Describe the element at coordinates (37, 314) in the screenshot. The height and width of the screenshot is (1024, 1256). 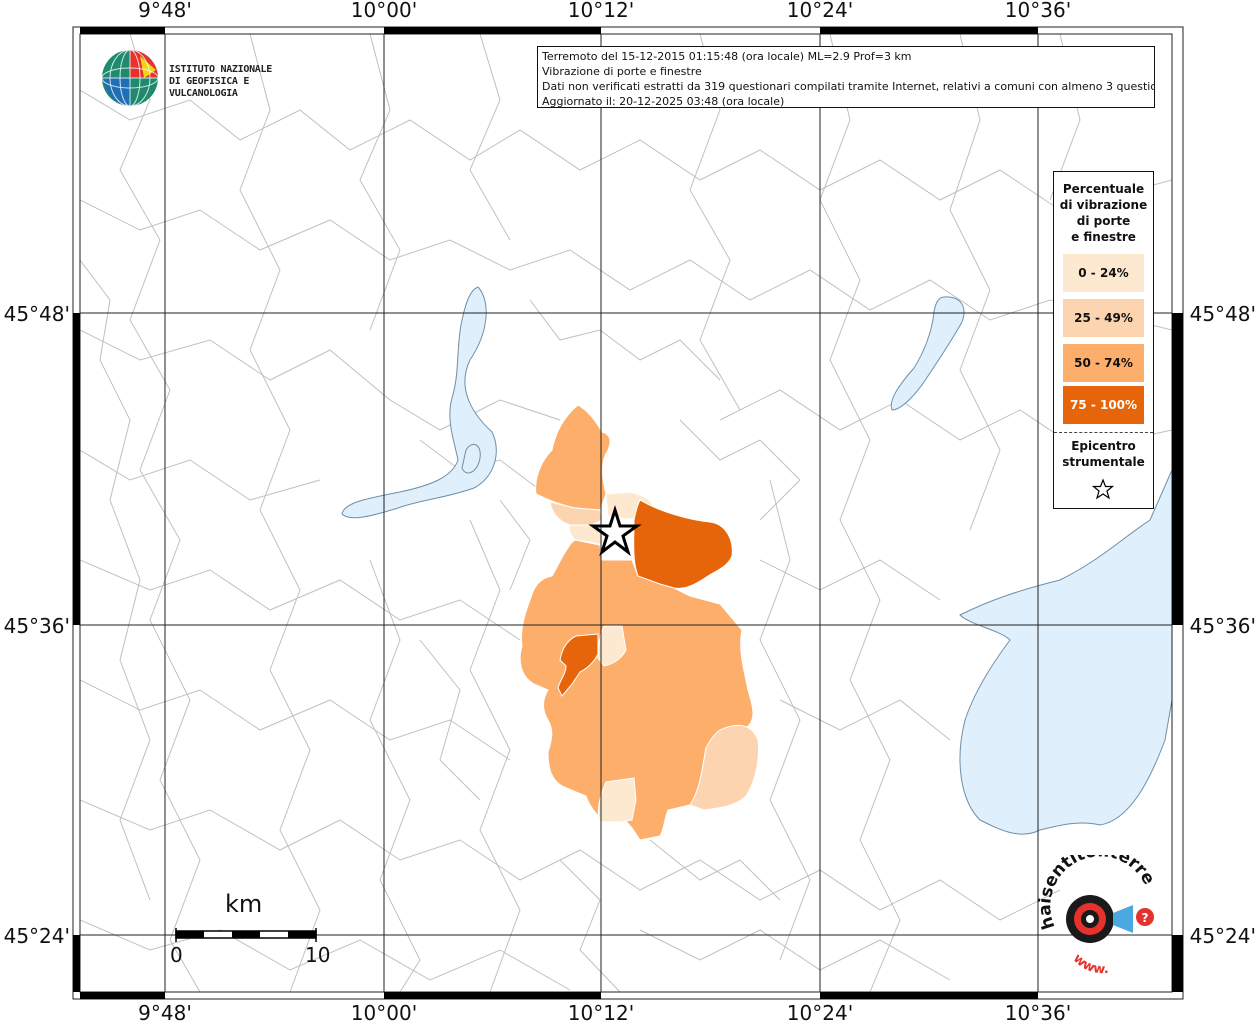
I see `lat-label-left: 45°48'` at that location.